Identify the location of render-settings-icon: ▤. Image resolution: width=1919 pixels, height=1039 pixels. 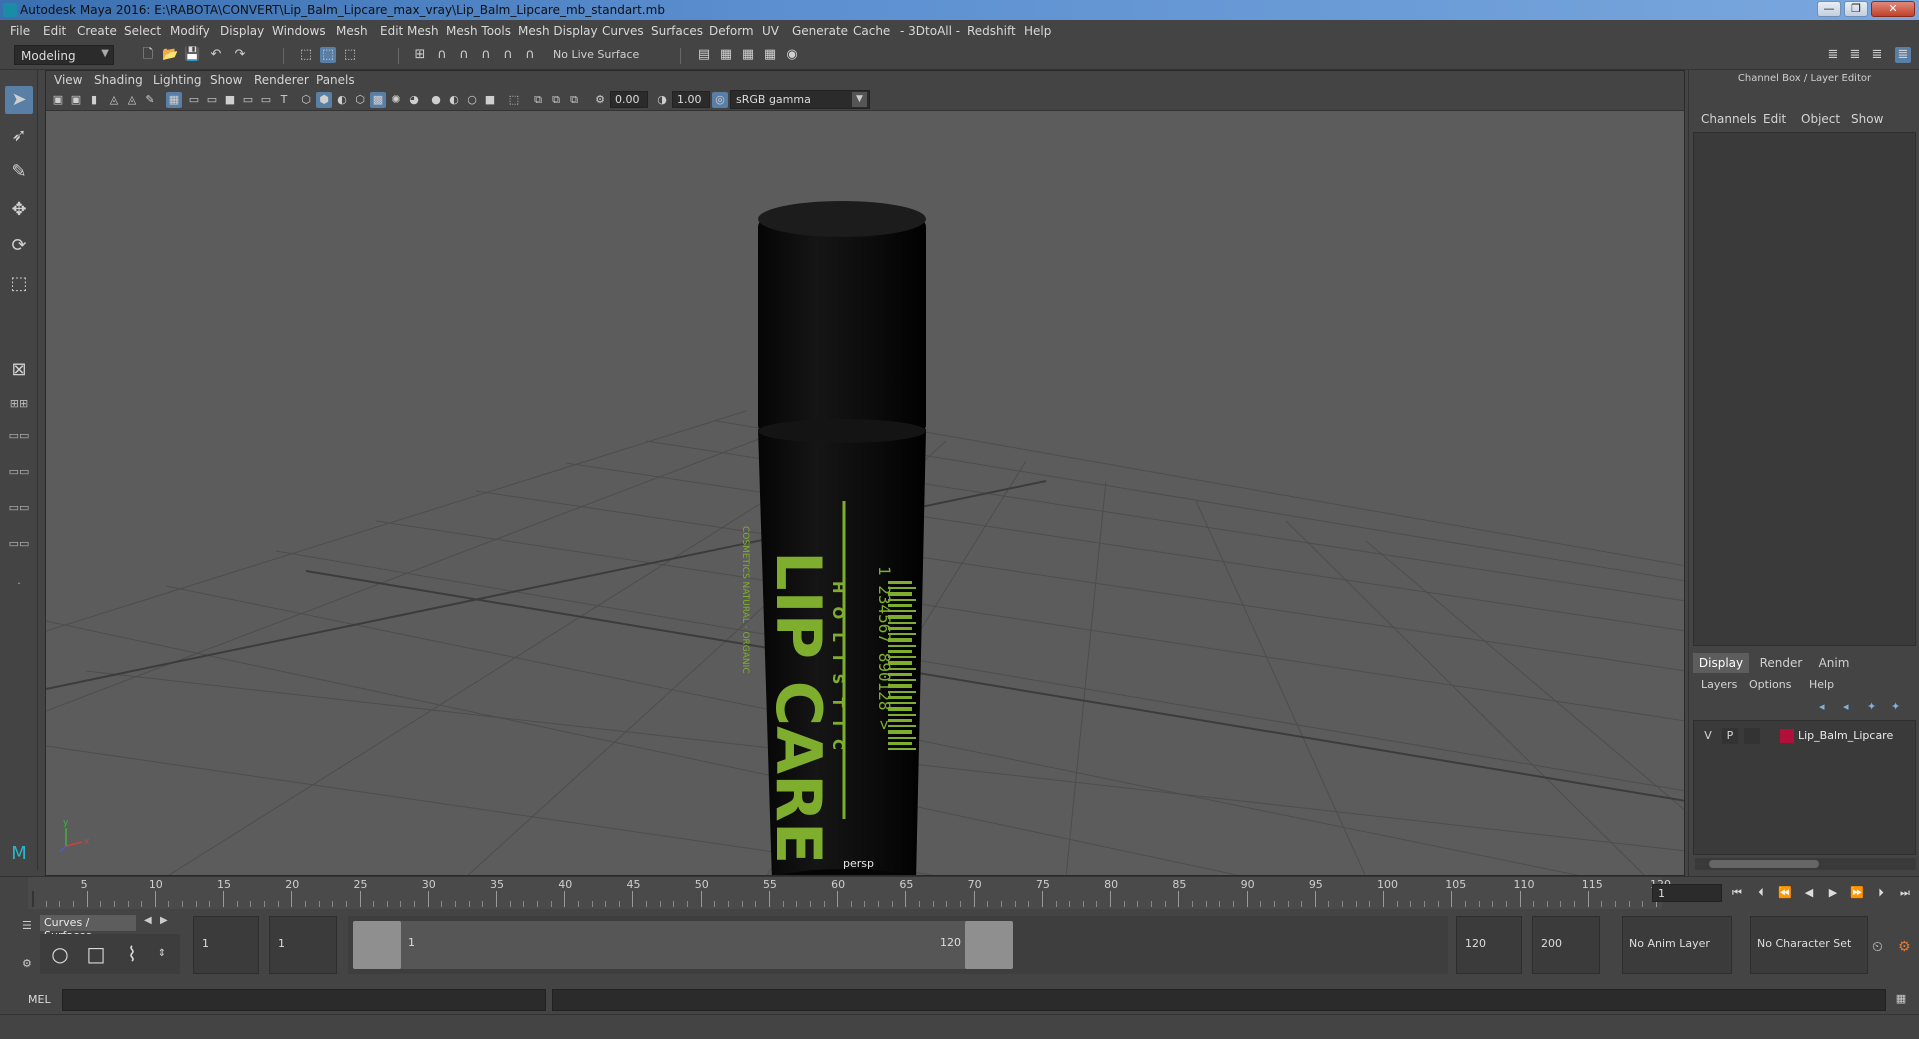
(704, 55).